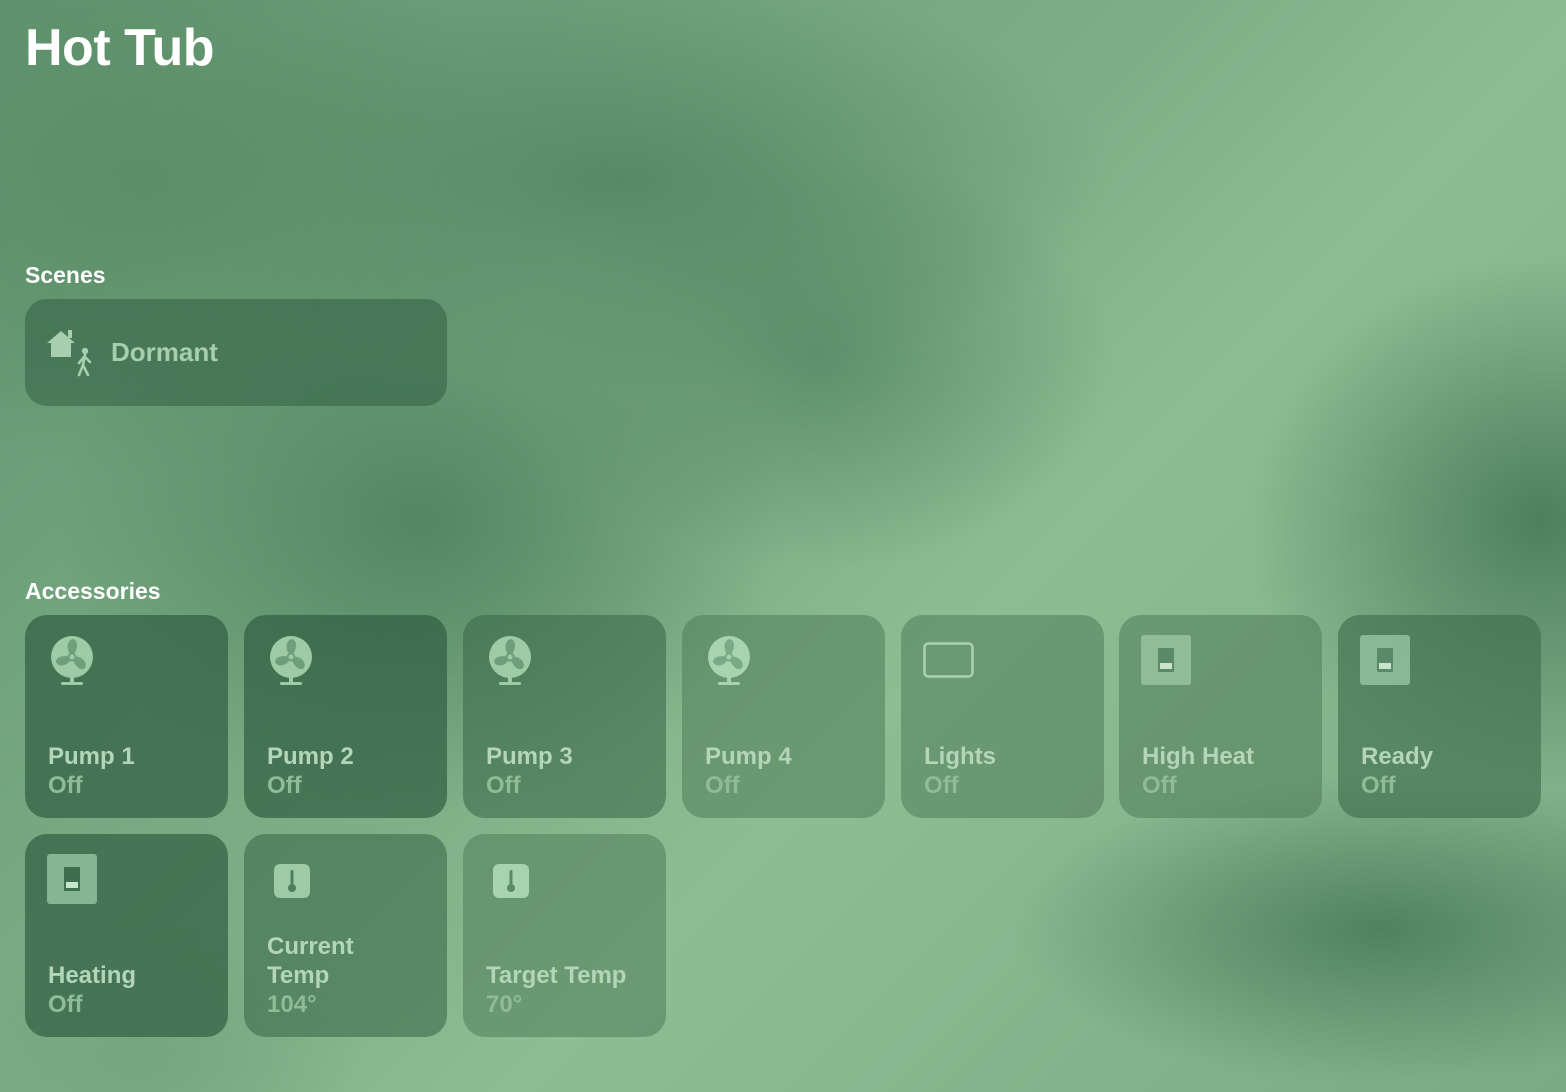 The image size is (1566, 1092). What do you see at coordinates (1397, 756) in the screenshot?
I see `accessory-name: Ready` at bounding box center [1397, 756].